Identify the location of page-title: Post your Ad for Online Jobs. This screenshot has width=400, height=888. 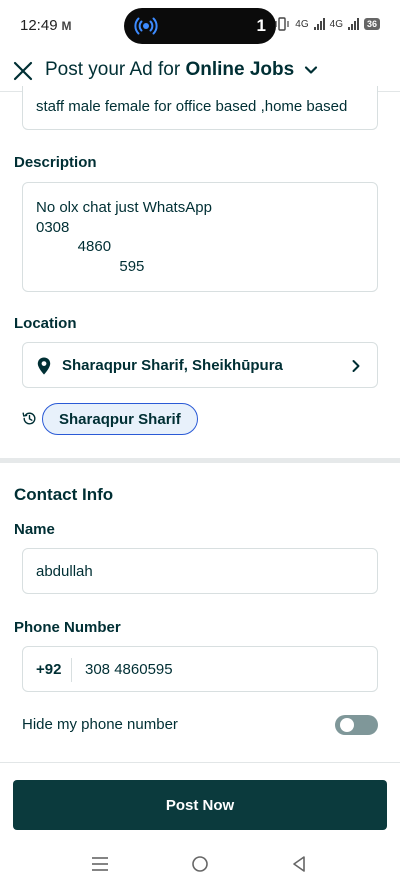
(181, 70).